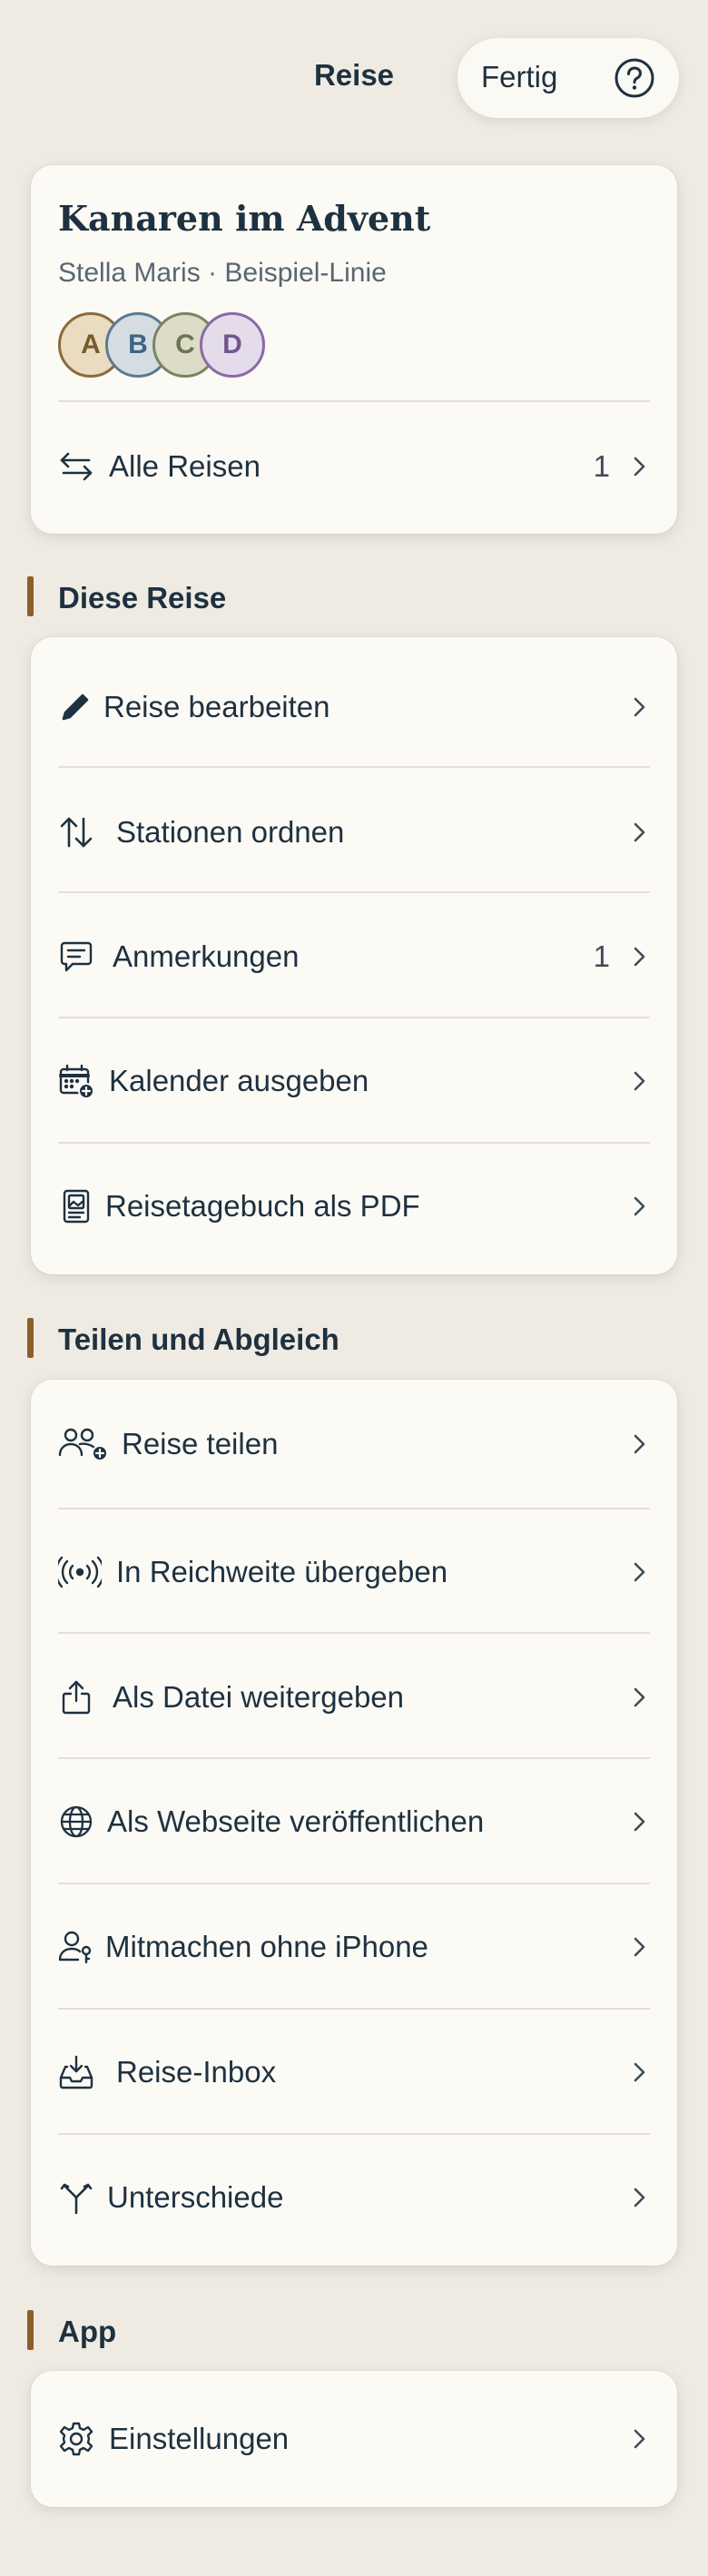 The height and width of the screenshot is (2576, 708). Describe the element at coordinates (76, 832) in the screenshot. I see `sort-arrows-icon` at that location.